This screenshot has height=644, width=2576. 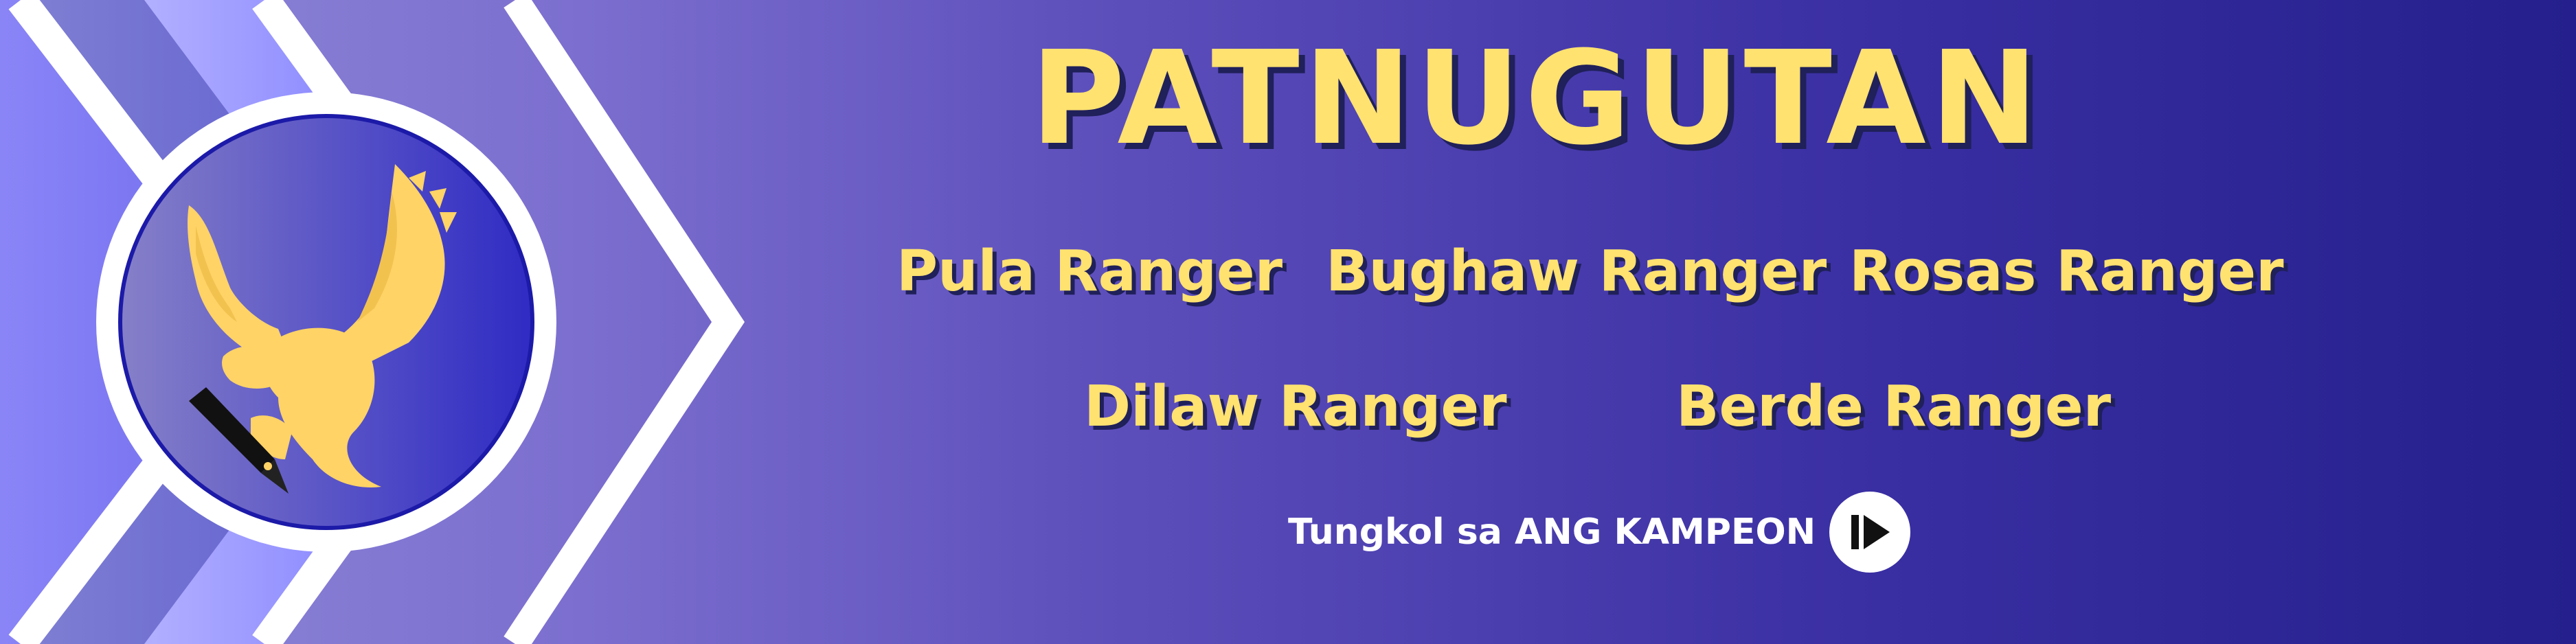 I want to click on ranger-link-dilaw: Dilaw Ranger, so click(x=1295, y=407).